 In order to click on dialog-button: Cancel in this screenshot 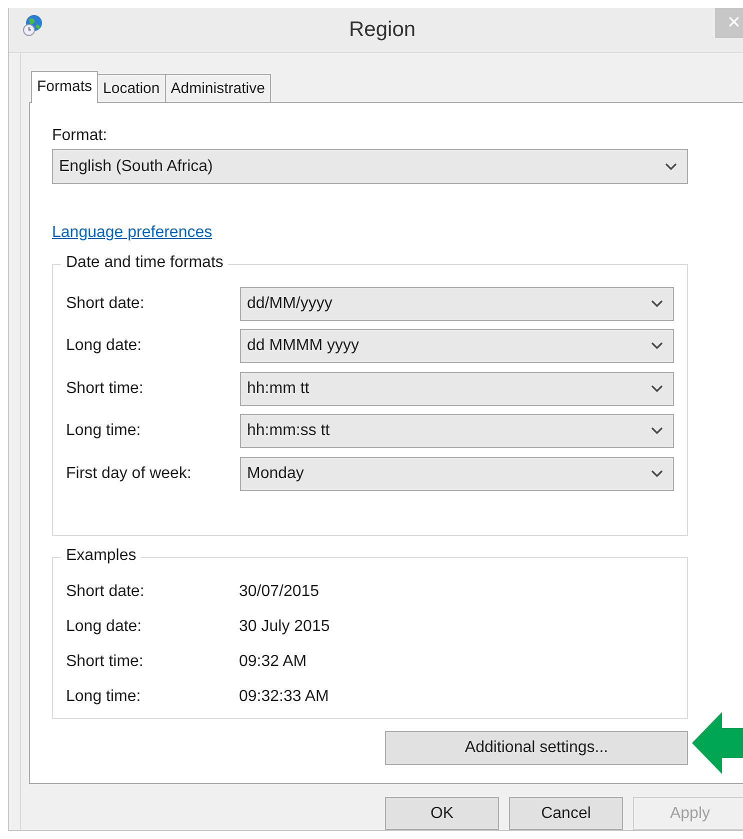, I will do `click(566, 813)`.